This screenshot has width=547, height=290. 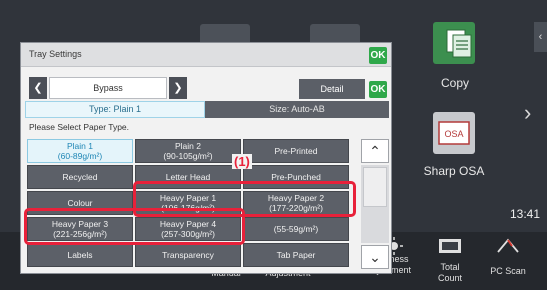 I want to click on sharp-osa-app-button: OSA Sharp OSA, so click(x=459, y=147).